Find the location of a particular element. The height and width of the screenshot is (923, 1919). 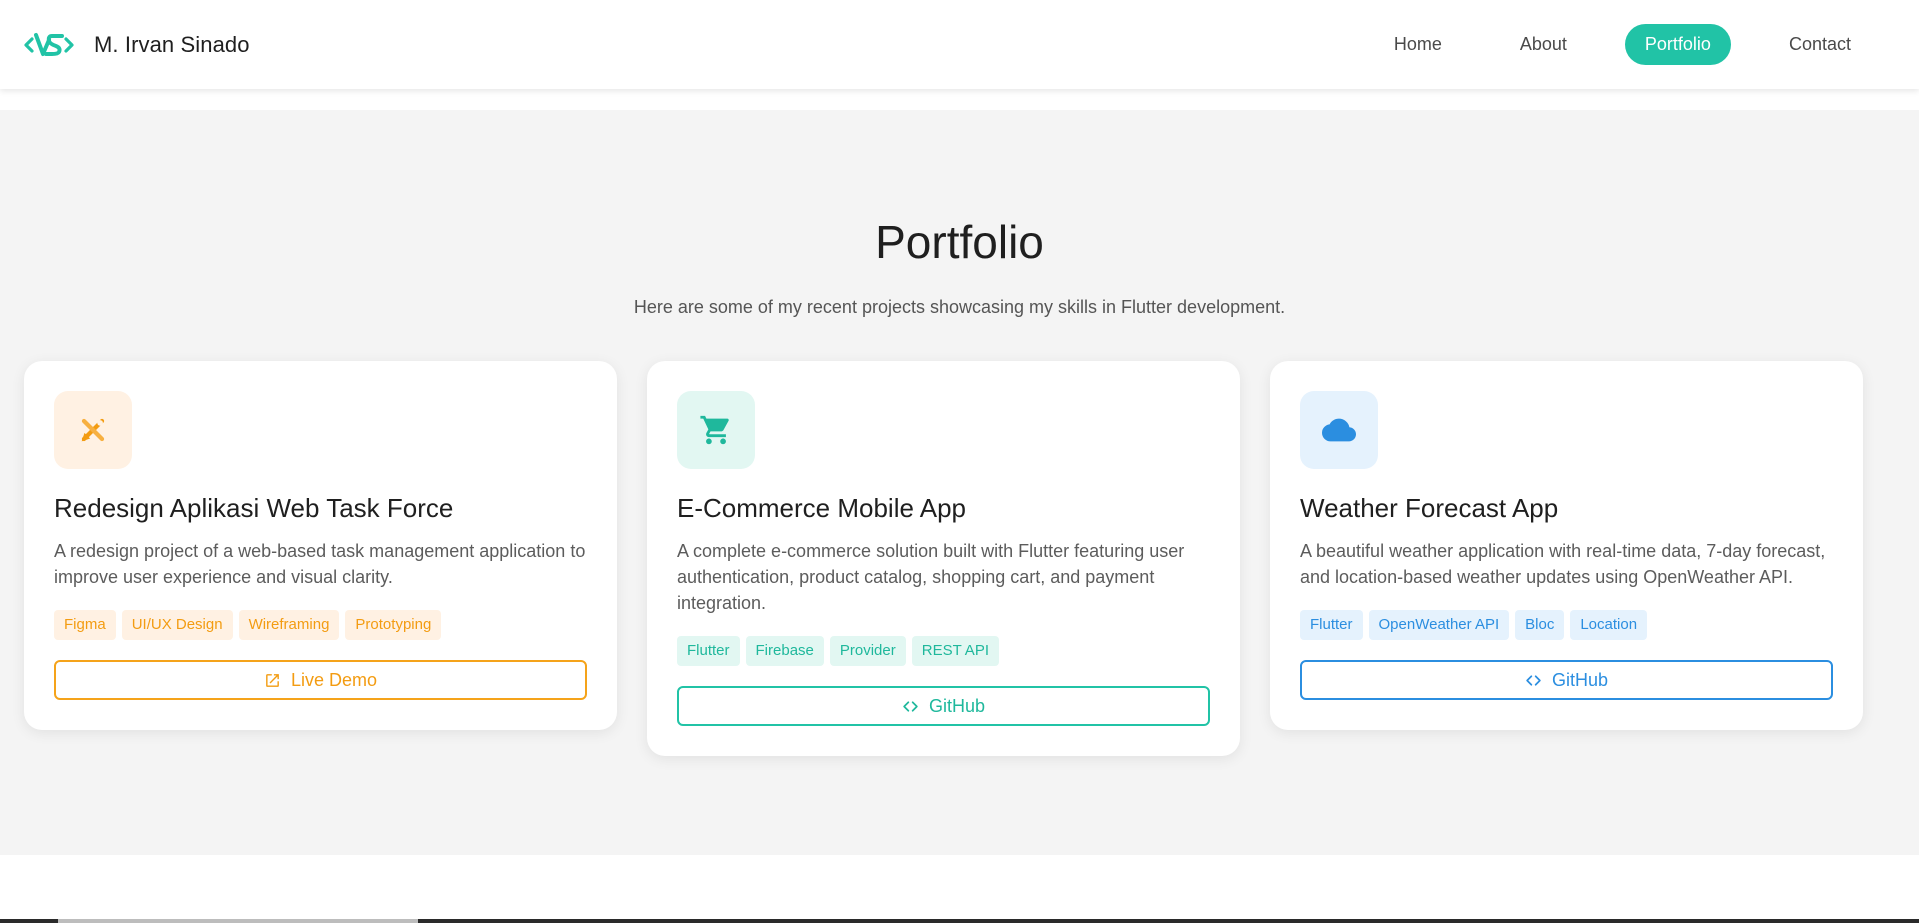

main-nav: Home About Portfolio Contact is located at coordinates (1603, 44).